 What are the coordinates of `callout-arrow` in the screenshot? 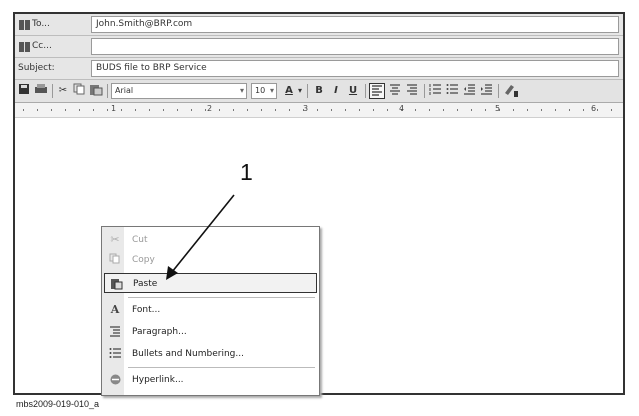 It's located at (200, 237).